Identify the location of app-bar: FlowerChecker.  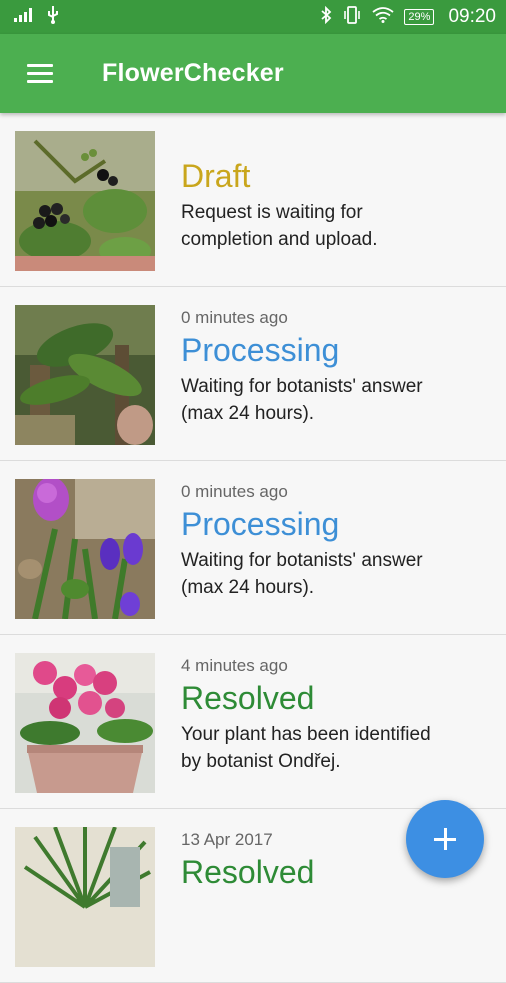
(253, 73).